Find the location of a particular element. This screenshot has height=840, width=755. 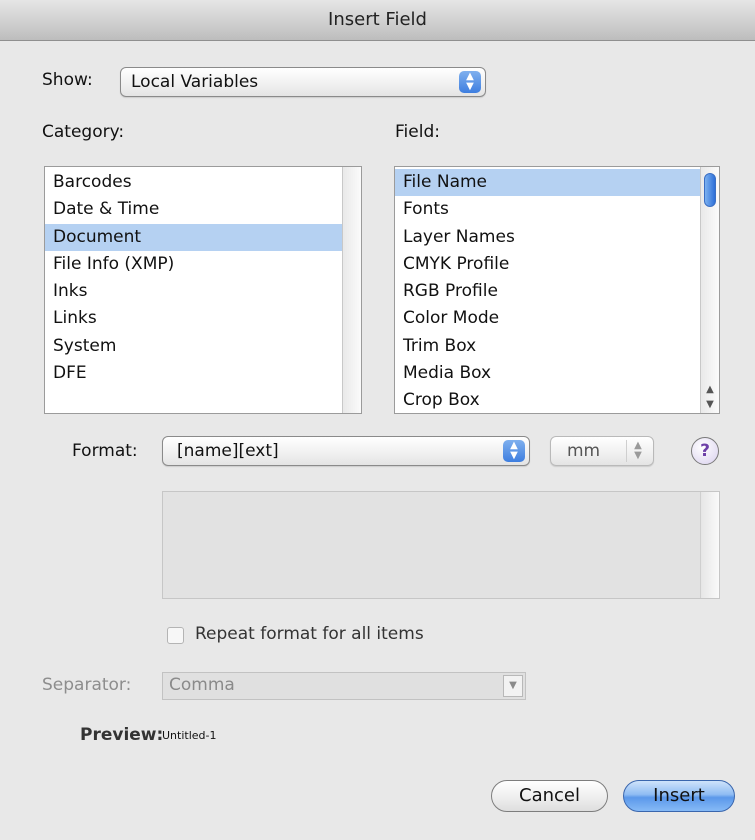

field-label: Field: is located at coordinates (417, 132).